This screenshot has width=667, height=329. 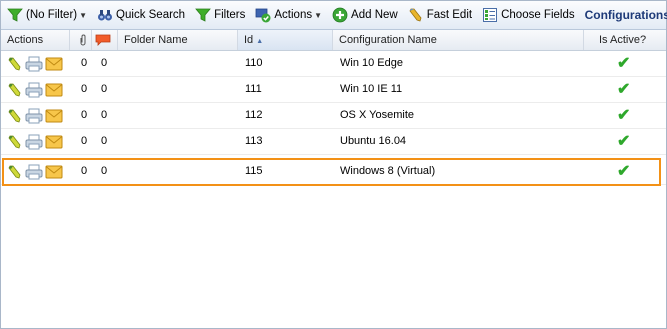 I want to click on comment-icon, so click(x=103, y=40).